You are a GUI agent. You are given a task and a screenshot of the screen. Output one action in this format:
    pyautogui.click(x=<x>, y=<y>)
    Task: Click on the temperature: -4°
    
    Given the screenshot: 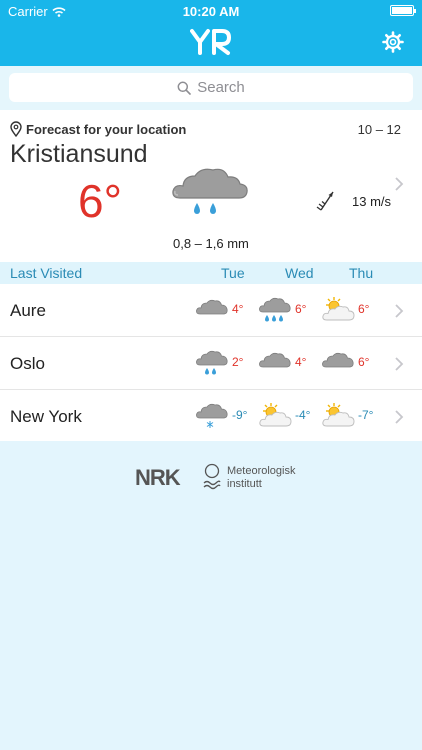 What is the action you would take?
    pyautogui.click(x=303, y=415)
    